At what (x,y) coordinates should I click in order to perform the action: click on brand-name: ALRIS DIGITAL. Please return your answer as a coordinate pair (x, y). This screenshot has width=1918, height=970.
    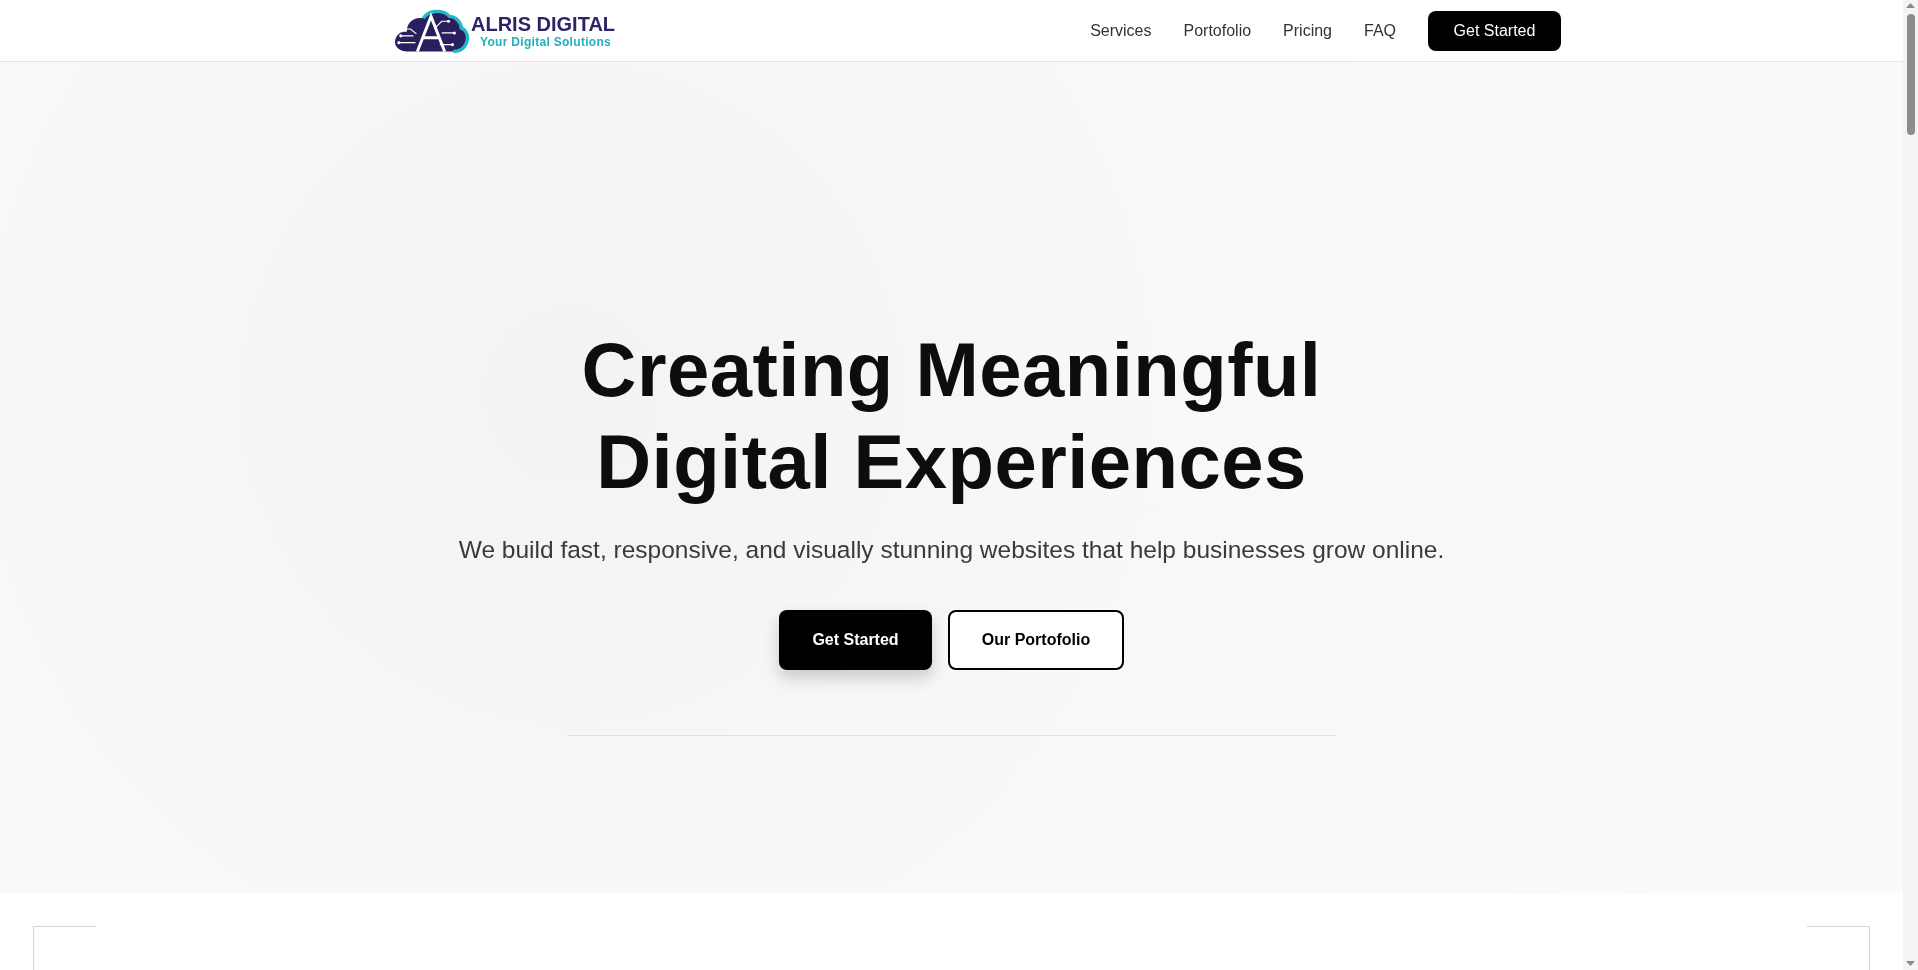
    Looking at the image, I should click on (543, 24).